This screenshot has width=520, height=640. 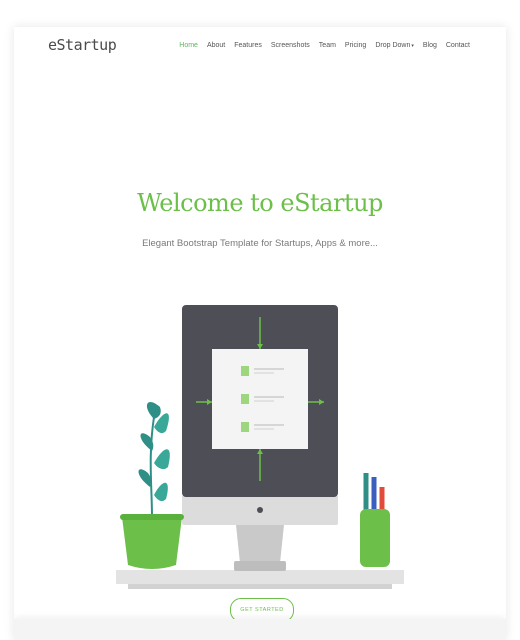 I want to click on nav-item-dropdown: Drop Down▾, so click(x=394, y=45).